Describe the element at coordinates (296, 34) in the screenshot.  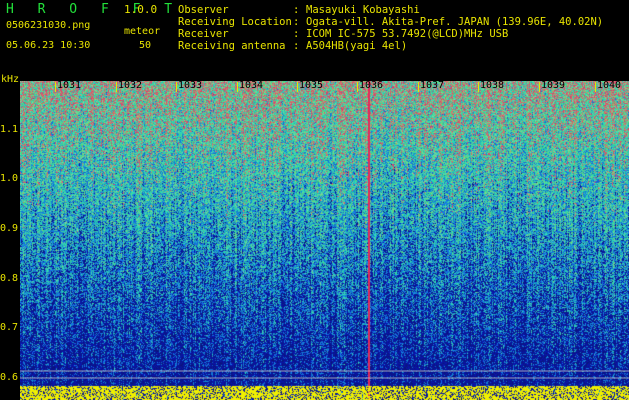
I see `receiver-colon: :` at that location.